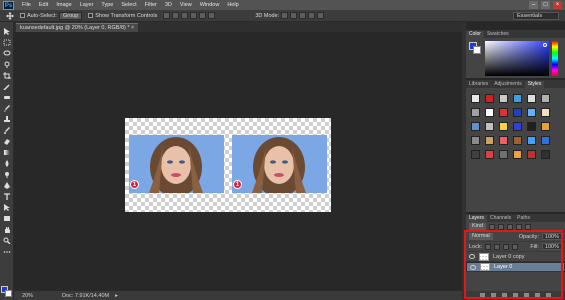 This screenshot has width=565, height=300. Describe the element at coordinates (7, 251) in the screenshot. I see `more-tools` at that location.